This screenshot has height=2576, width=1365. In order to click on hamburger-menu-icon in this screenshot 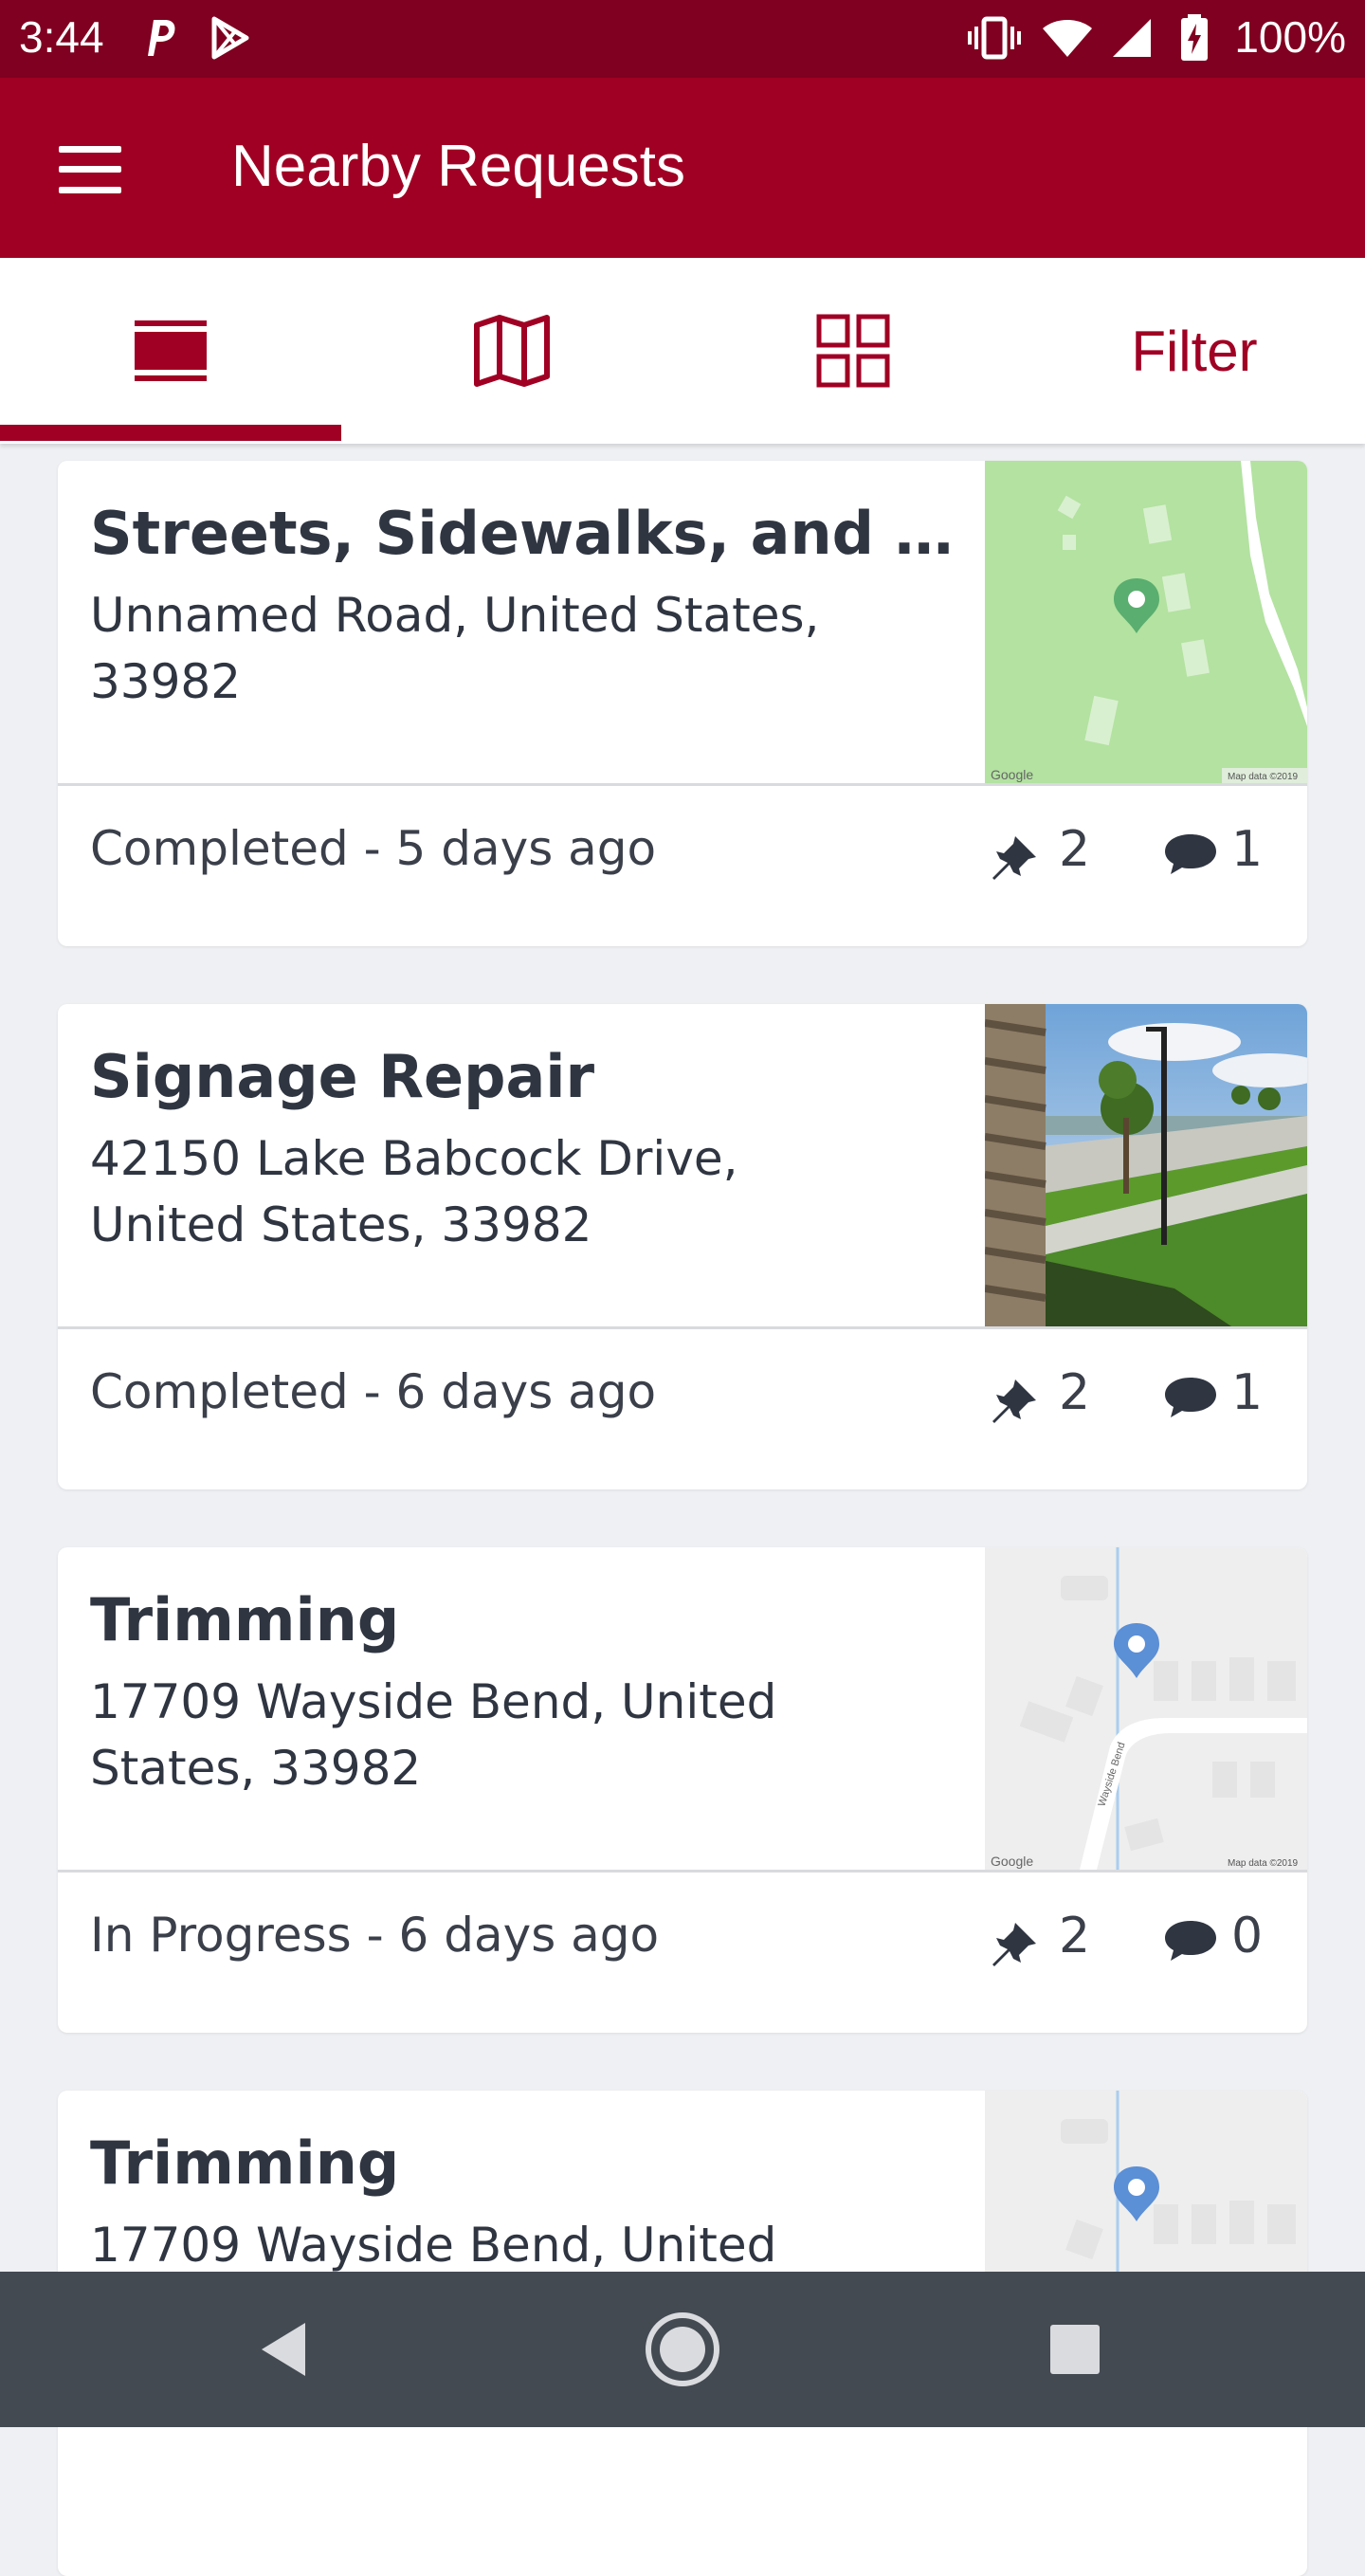, I will do `click(90, 169)`.